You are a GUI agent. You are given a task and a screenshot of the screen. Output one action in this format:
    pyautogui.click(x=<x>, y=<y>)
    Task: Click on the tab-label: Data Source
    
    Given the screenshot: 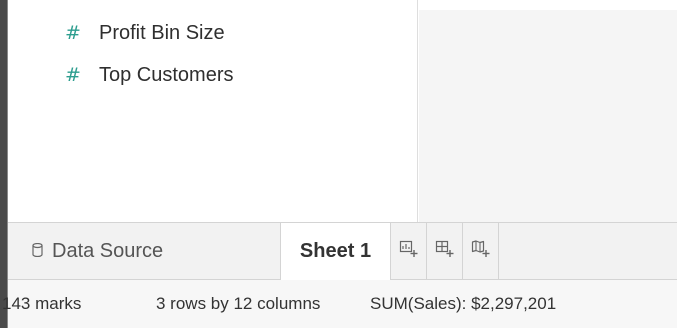 What is the action you would take?
    pyautogui.click(x=108, y=251)
    